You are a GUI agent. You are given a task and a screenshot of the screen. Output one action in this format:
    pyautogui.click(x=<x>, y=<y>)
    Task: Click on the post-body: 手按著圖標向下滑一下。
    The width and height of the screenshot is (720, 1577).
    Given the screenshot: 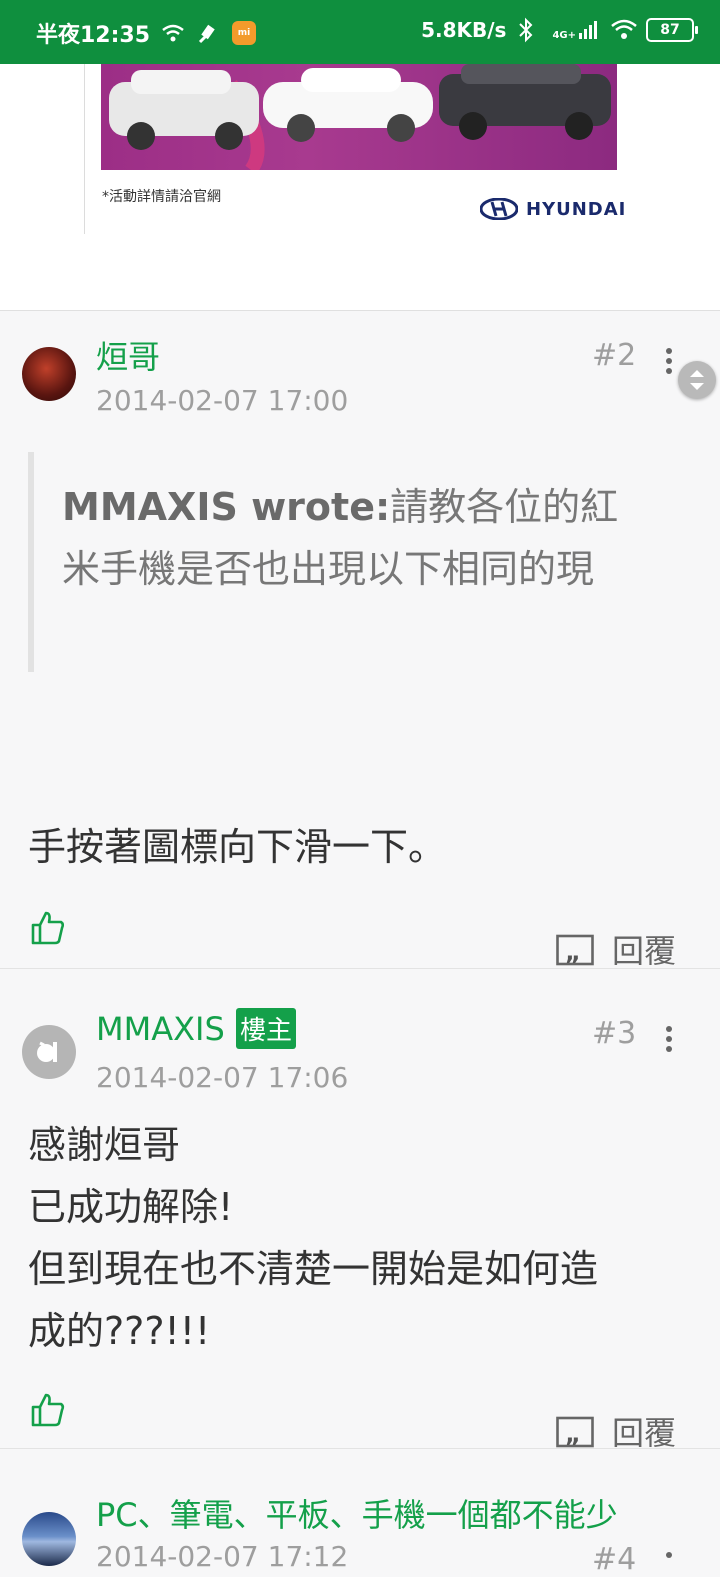 What is the action you would take?
    pyautogui.click(x=237, y=847)
    